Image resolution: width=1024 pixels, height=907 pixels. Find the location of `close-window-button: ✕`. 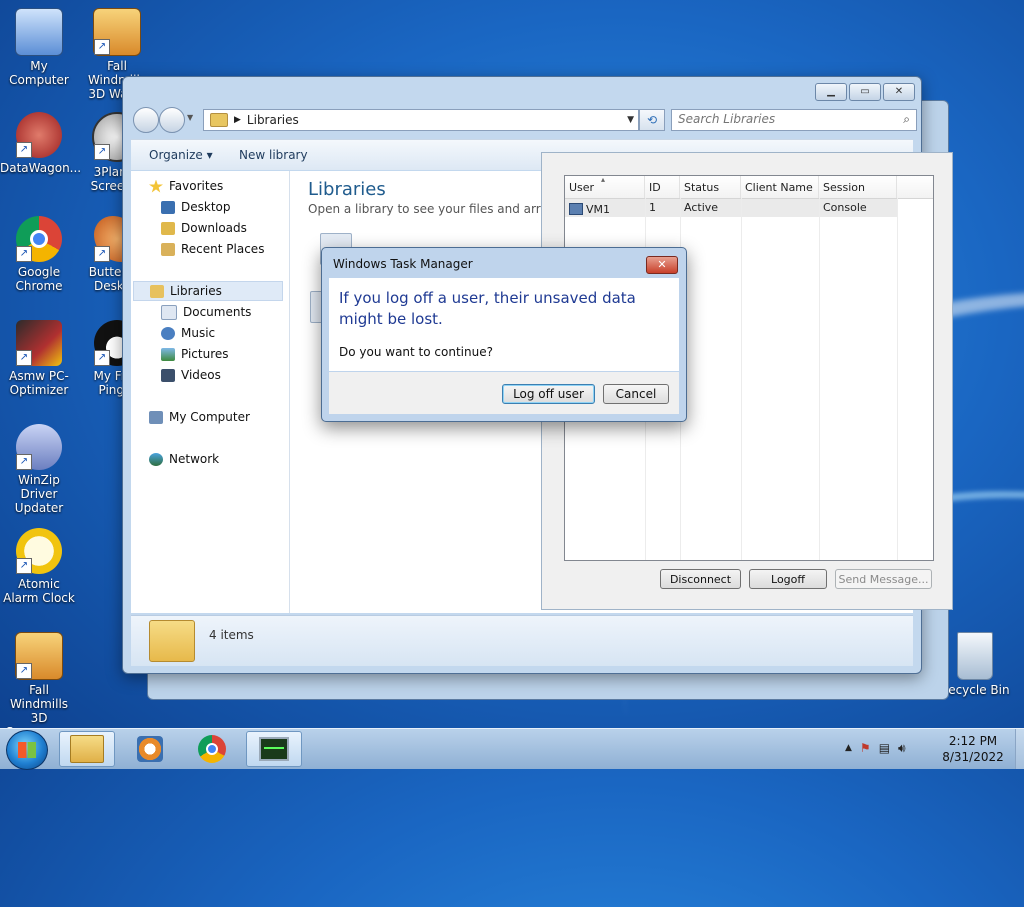

close-window-button: ✕ is located at coordinates (899, 92).